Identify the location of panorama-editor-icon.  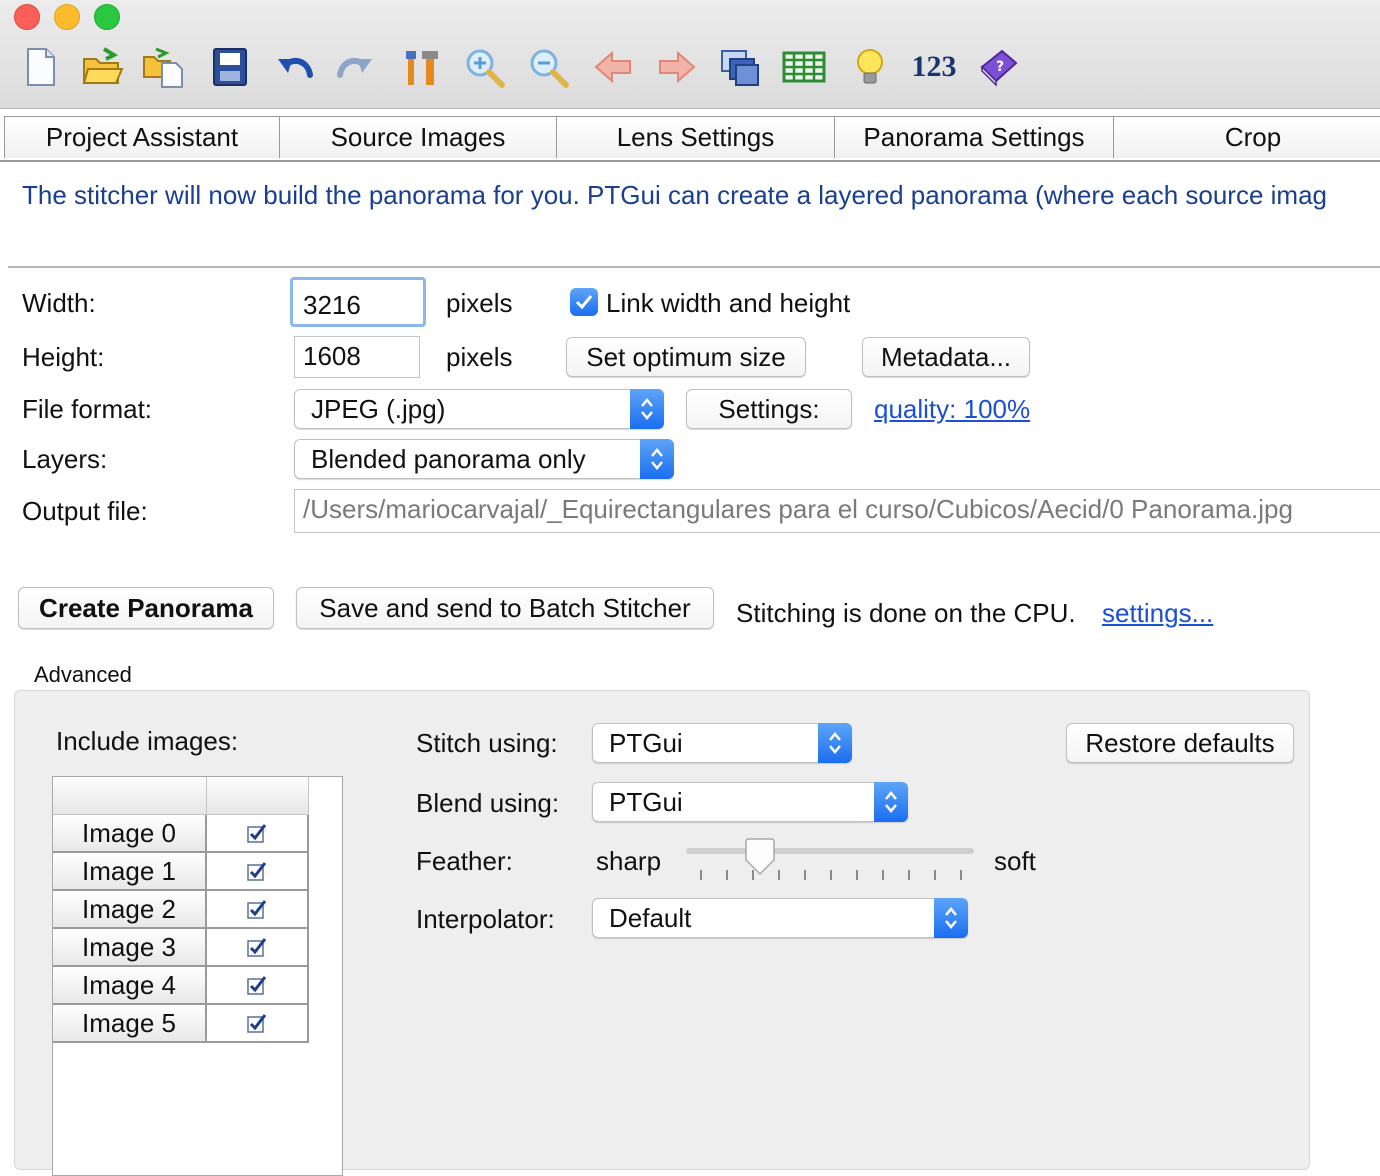
(740, 67).